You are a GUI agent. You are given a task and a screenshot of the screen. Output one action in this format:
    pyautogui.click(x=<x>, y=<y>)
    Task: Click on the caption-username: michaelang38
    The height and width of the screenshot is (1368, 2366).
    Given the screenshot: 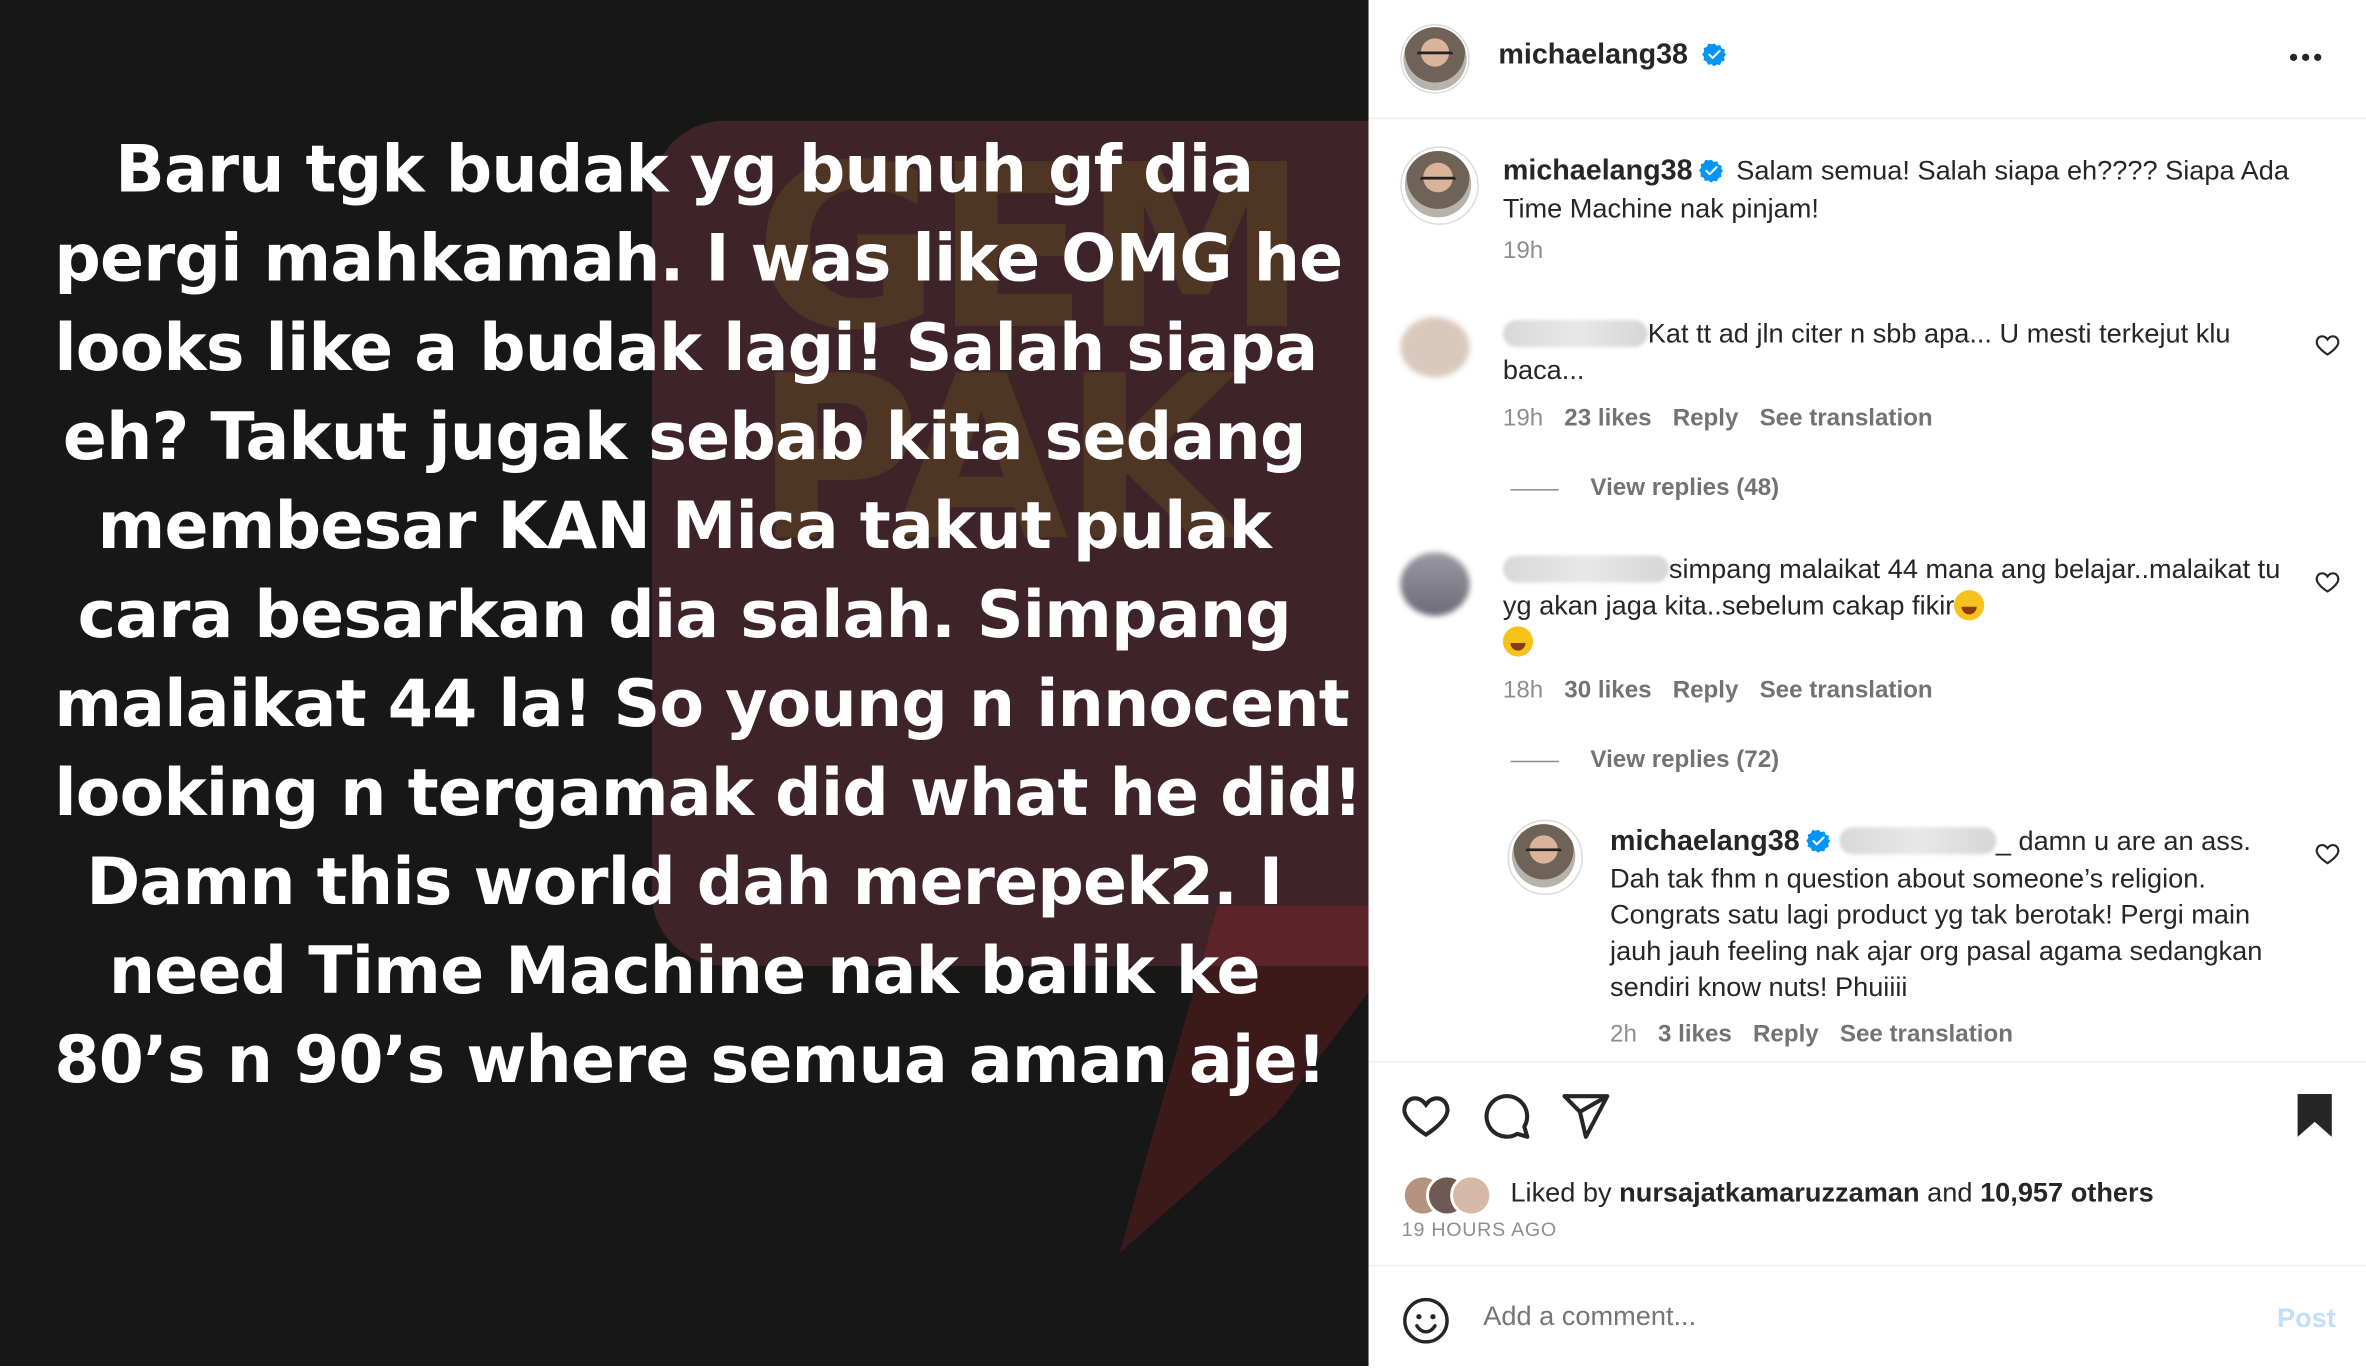 What is the action you would take?
    pyautogui.click(x=1598, y=171)
    